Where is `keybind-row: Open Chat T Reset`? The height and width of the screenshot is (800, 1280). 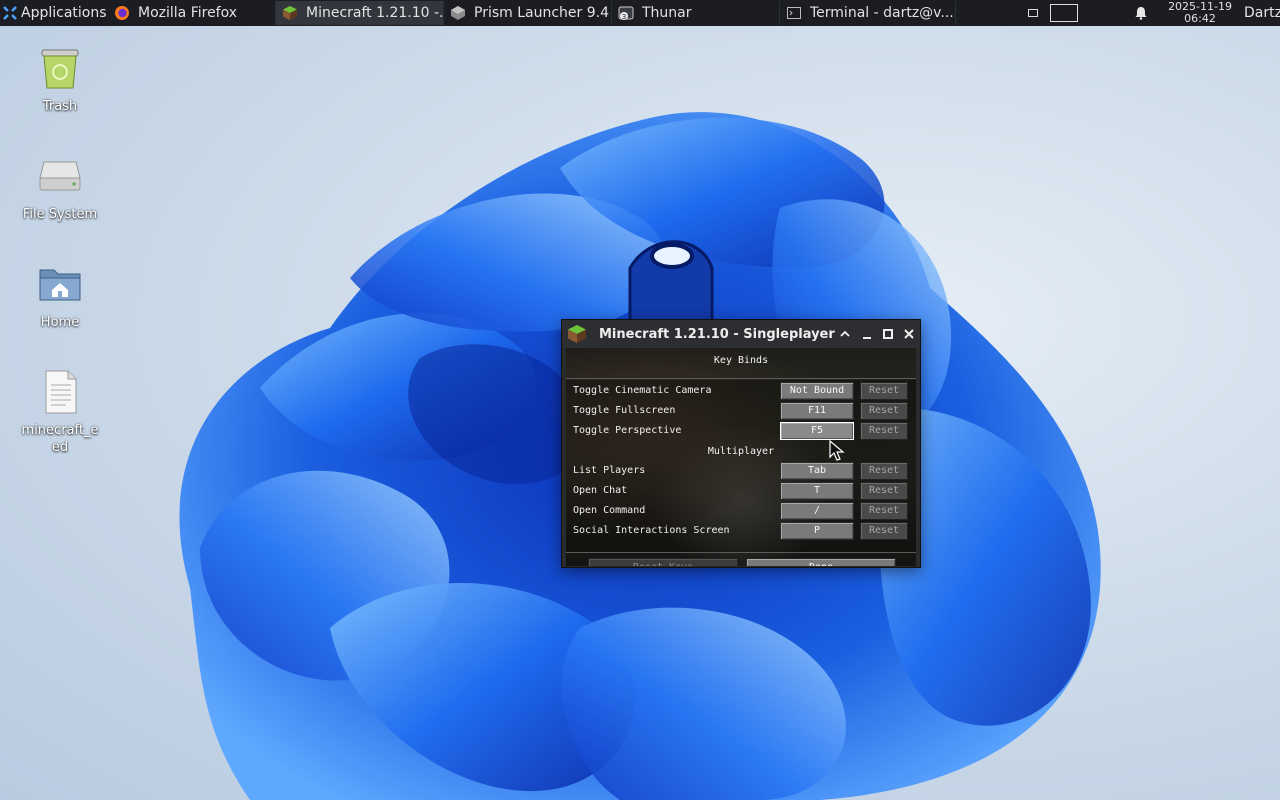 keybind-row: Open Chat T Reset is located at coordinates (741, 491).